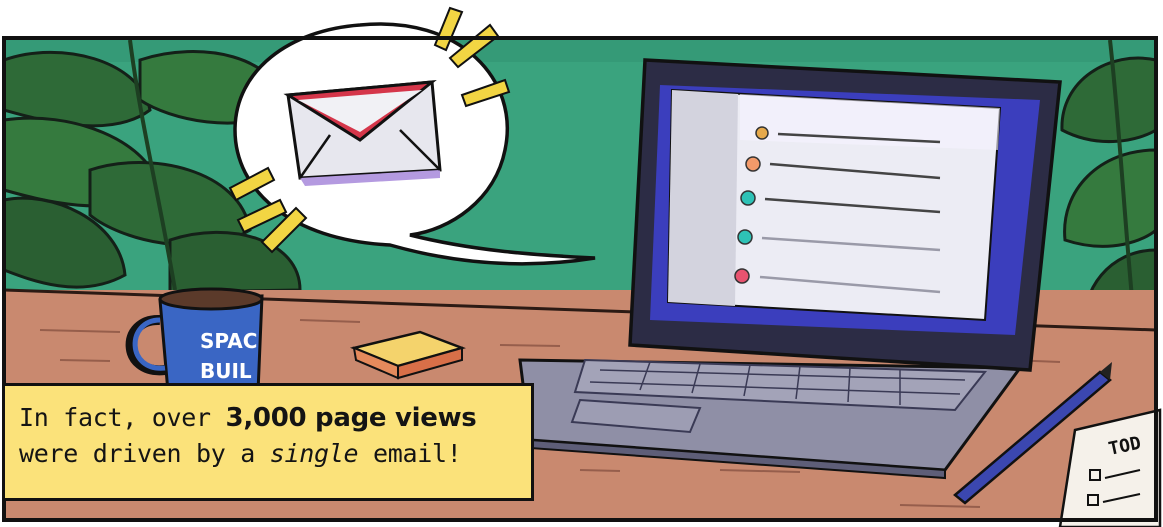 The width and height of the screenshot is (1163, 527). I want to click on mug-text-bottom: BUIL, so click(226, 371).